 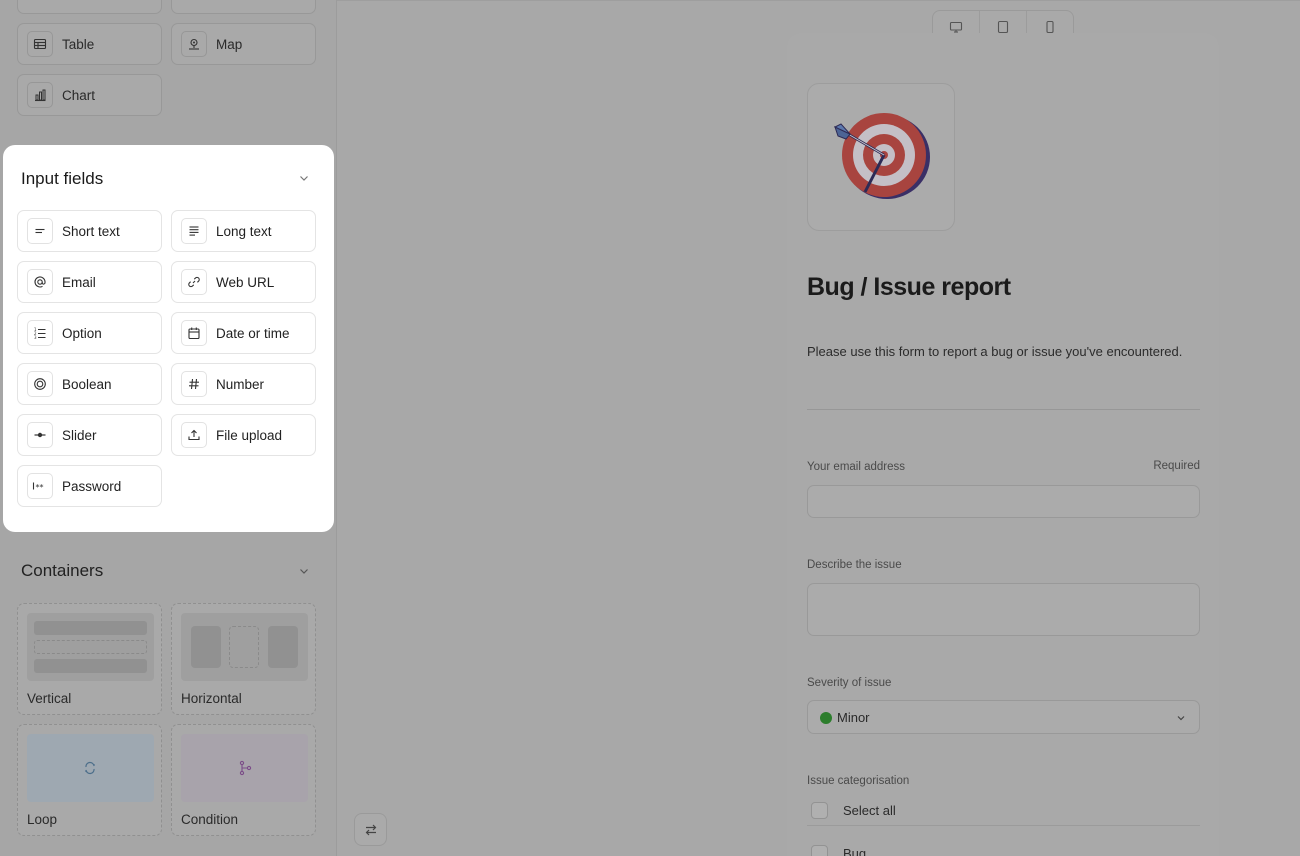 What do you see at coordinates (40, 333) in the screenshot?
I see `list-icon: 123` at bounding box center [40, 333].